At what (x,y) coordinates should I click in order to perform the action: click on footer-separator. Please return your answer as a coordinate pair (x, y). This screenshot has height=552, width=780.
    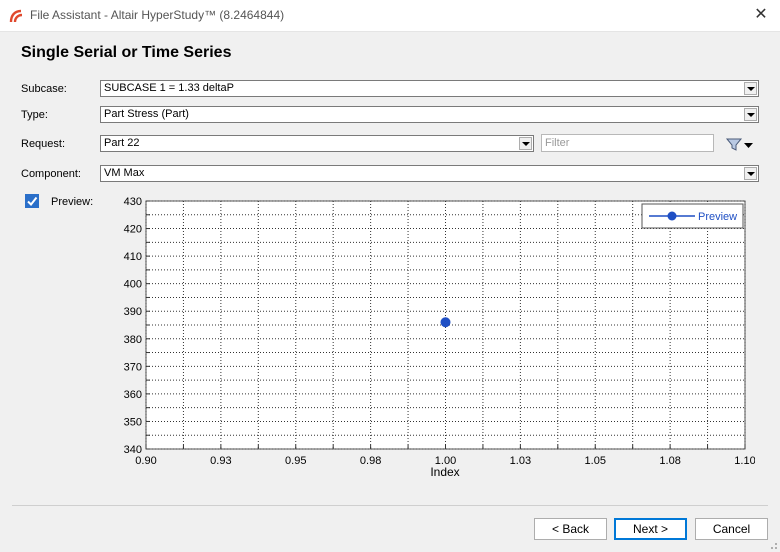
    Looking at the image, I should click on (390, 505).